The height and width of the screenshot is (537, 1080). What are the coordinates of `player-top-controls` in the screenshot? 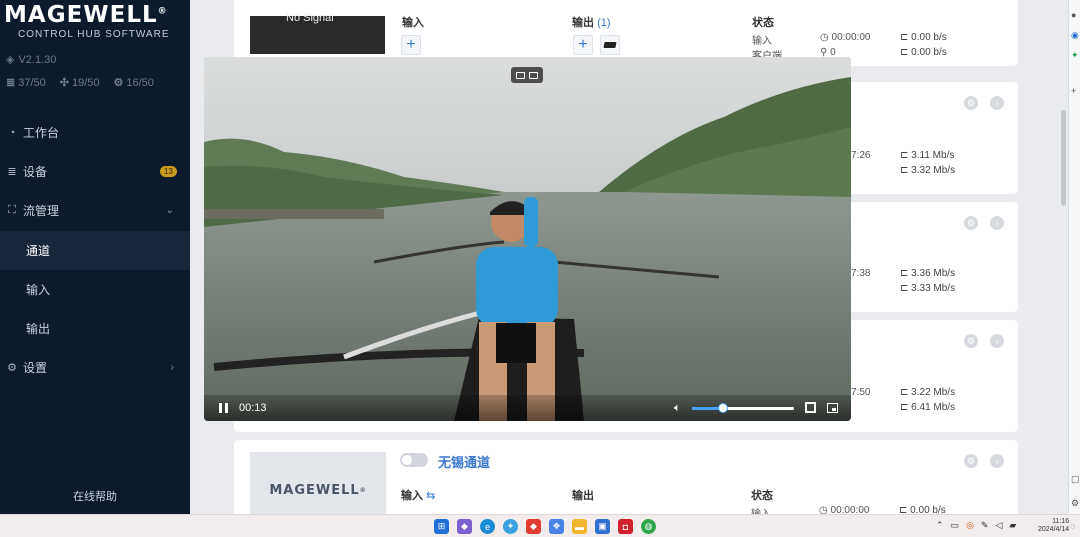 It's located at (527, 75).